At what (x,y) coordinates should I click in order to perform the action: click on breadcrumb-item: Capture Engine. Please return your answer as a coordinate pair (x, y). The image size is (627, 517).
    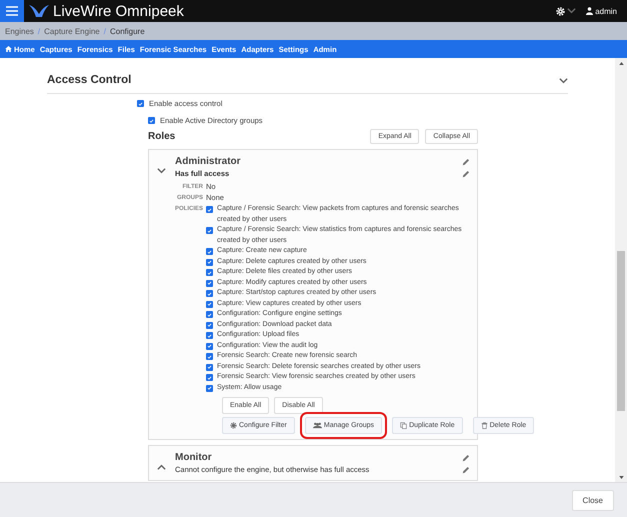
    Looking at the image, I should click on (72, 31).